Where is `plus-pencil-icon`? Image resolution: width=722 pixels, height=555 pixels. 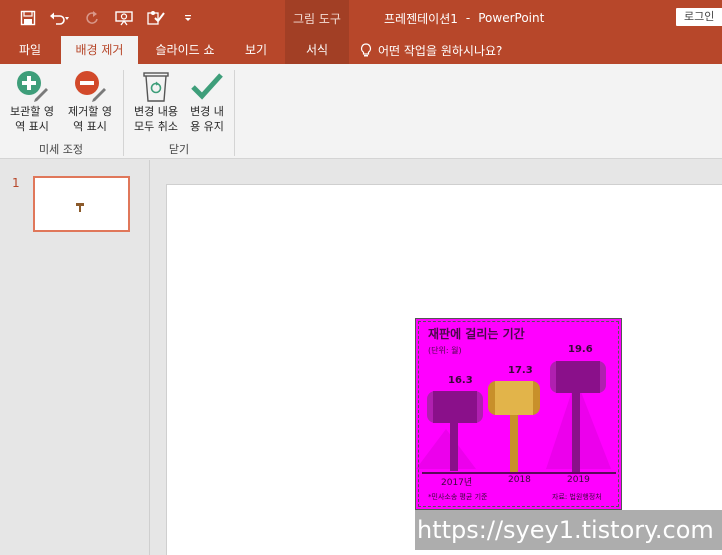
plus-pencil-icon is located at coordinates (32, 86).